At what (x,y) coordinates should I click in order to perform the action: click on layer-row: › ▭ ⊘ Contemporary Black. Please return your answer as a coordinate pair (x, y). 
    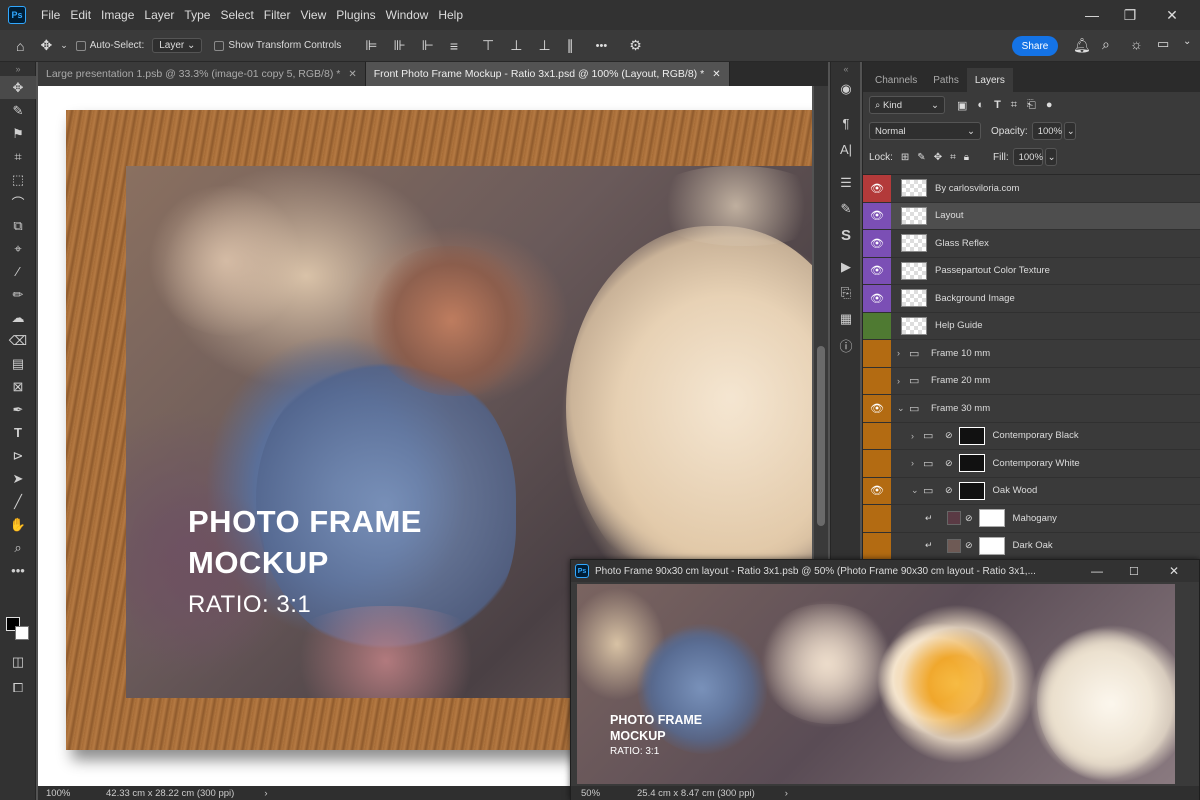
    Looking at the image, I should click on (1031, 436).